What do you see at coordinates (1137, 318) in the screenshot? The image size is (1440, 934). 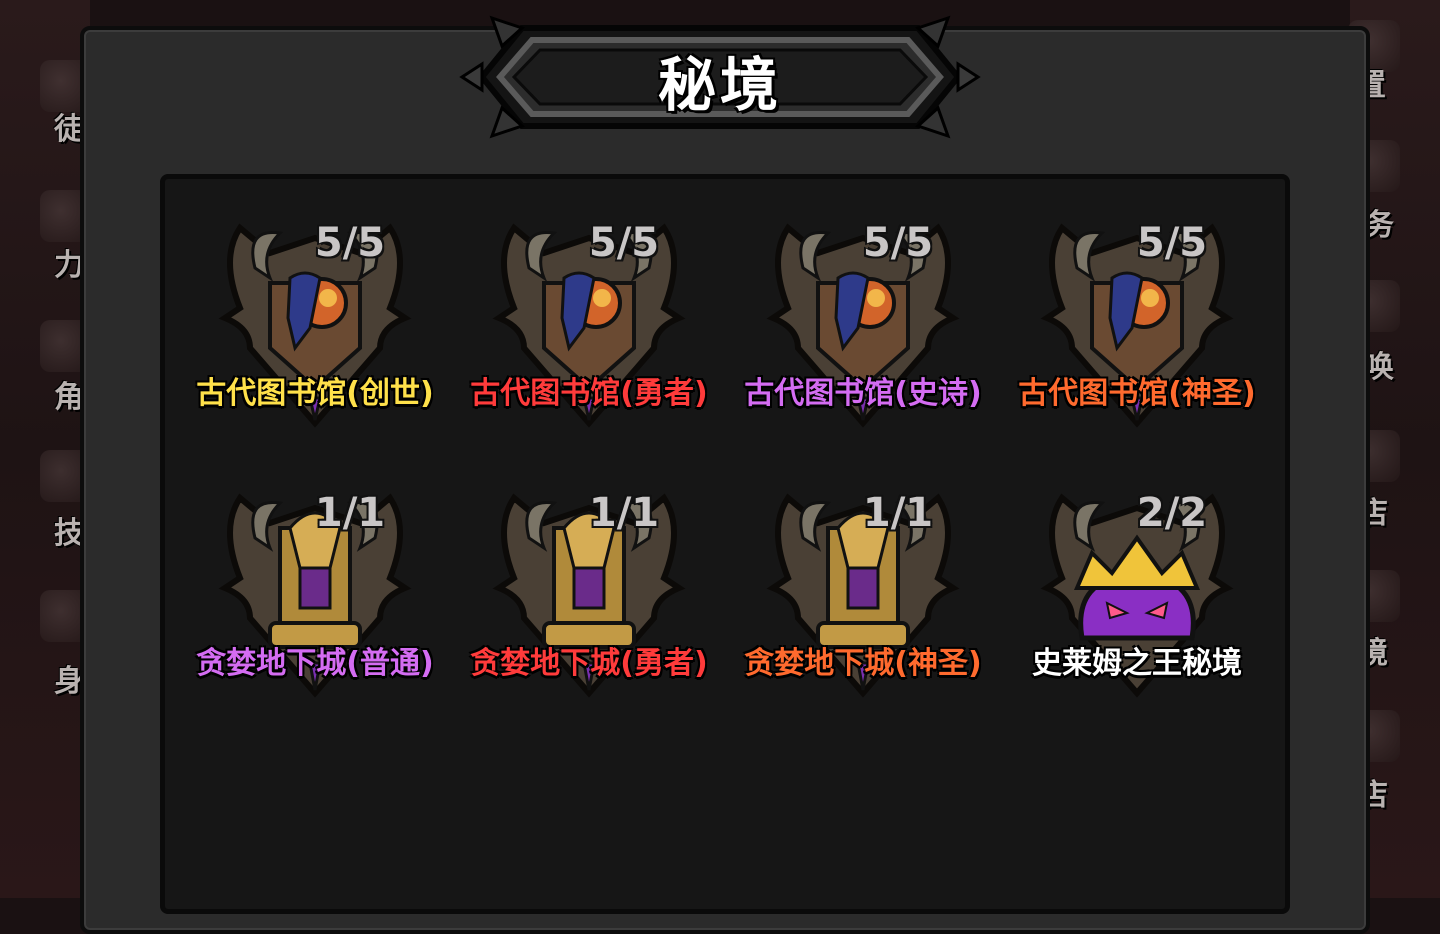 I see `dungeon-card: 5/5 古代图书馆(神圣)` at bounding box center [1137, 318].